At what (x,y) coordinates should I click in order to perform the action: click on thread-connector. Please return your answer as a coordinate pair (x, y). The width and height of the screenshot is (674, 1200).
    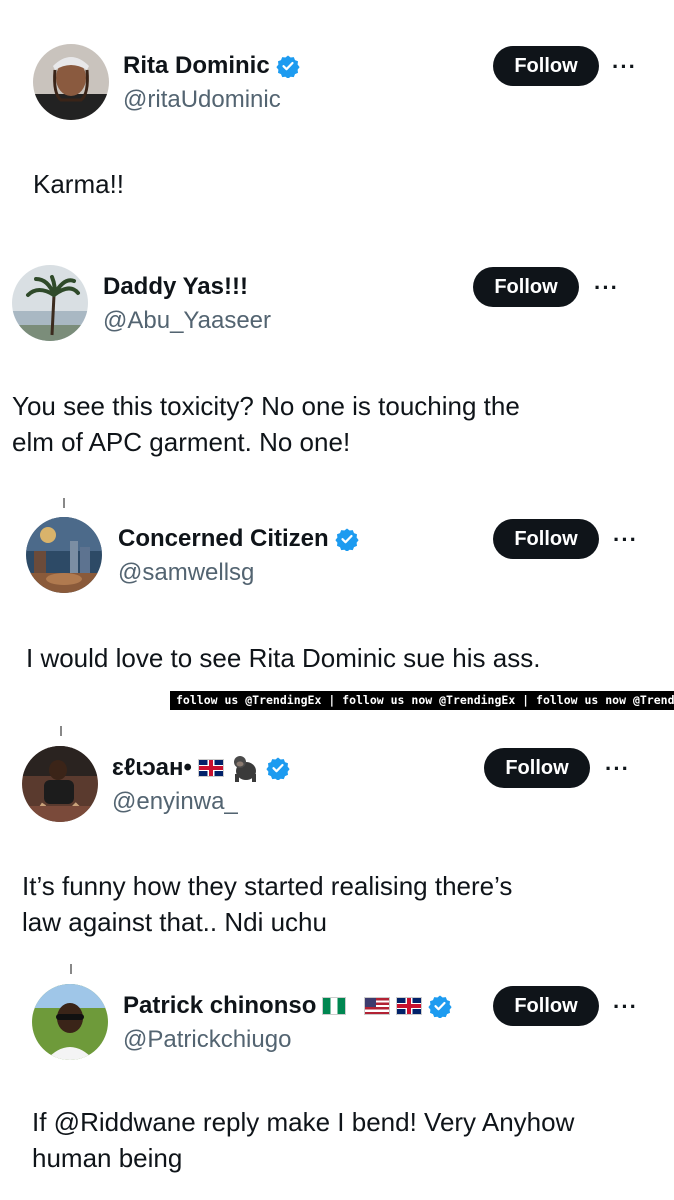
    Looking at the image, I should click on (71, 969).